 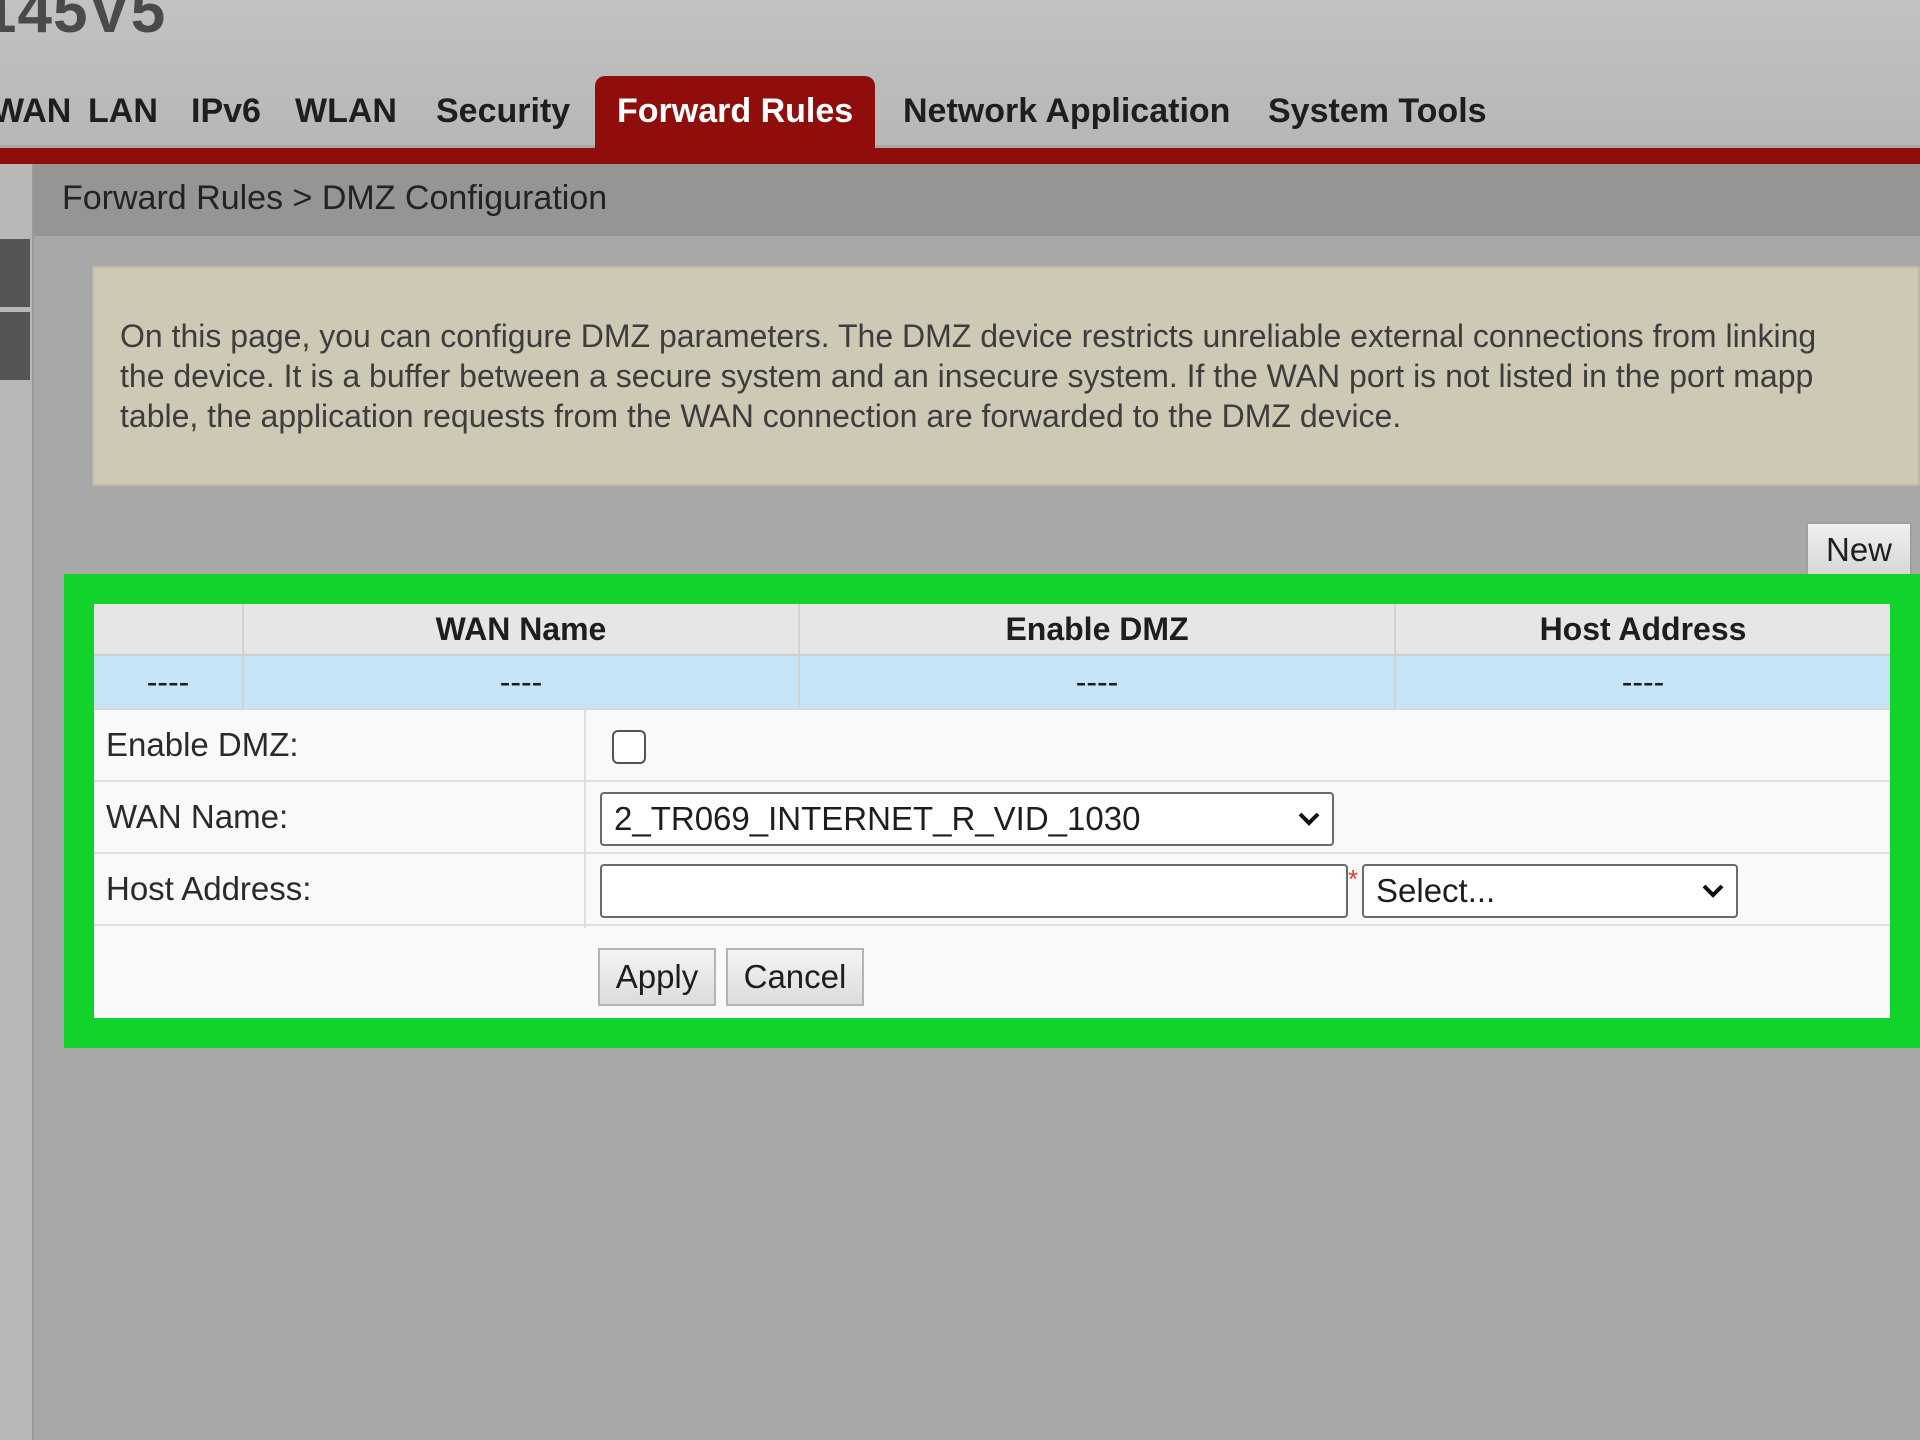 I want to click on tab-network-application: Network Application, so click(x=1066, y=112).